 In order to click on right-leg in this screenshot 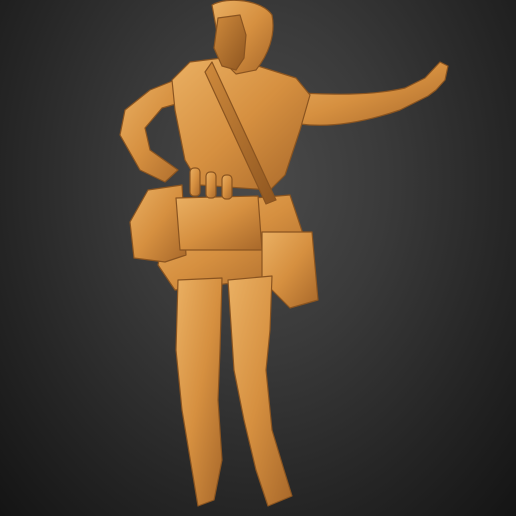, I will do `click(260, 391)`.